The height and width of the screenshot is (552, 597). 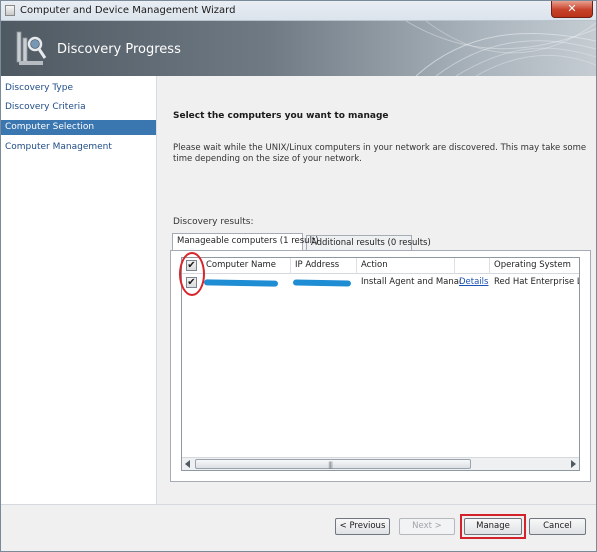 What do you see at coordinates (557, 526) in the screenshot?
I see `cancel-button: Cancel` at bounding box center [557, 526].